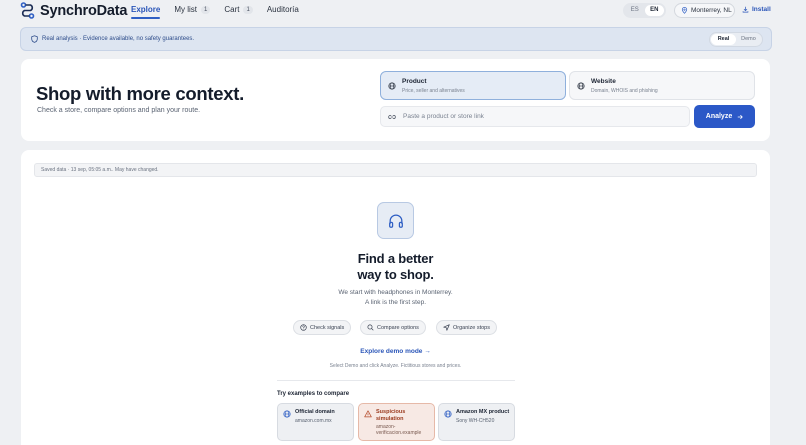  Describe the element at coordinates (303, 327) in the screenshot. I see `question-circle-icon` at that location.